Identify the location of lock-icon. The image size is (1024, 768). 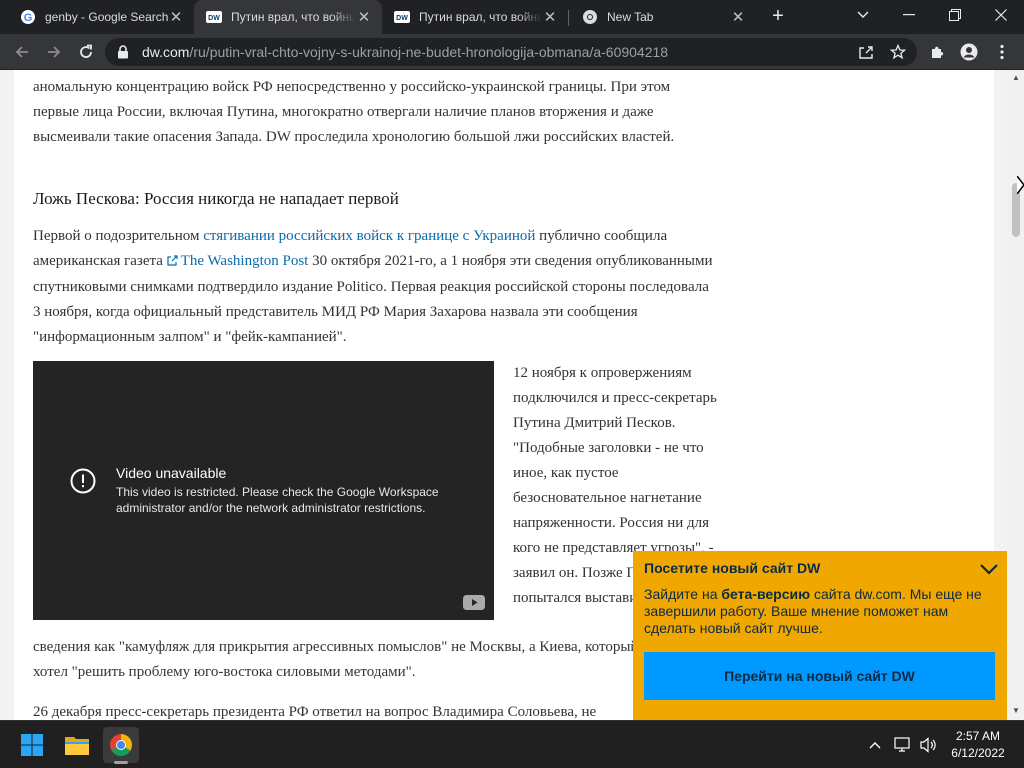
(123, 54).